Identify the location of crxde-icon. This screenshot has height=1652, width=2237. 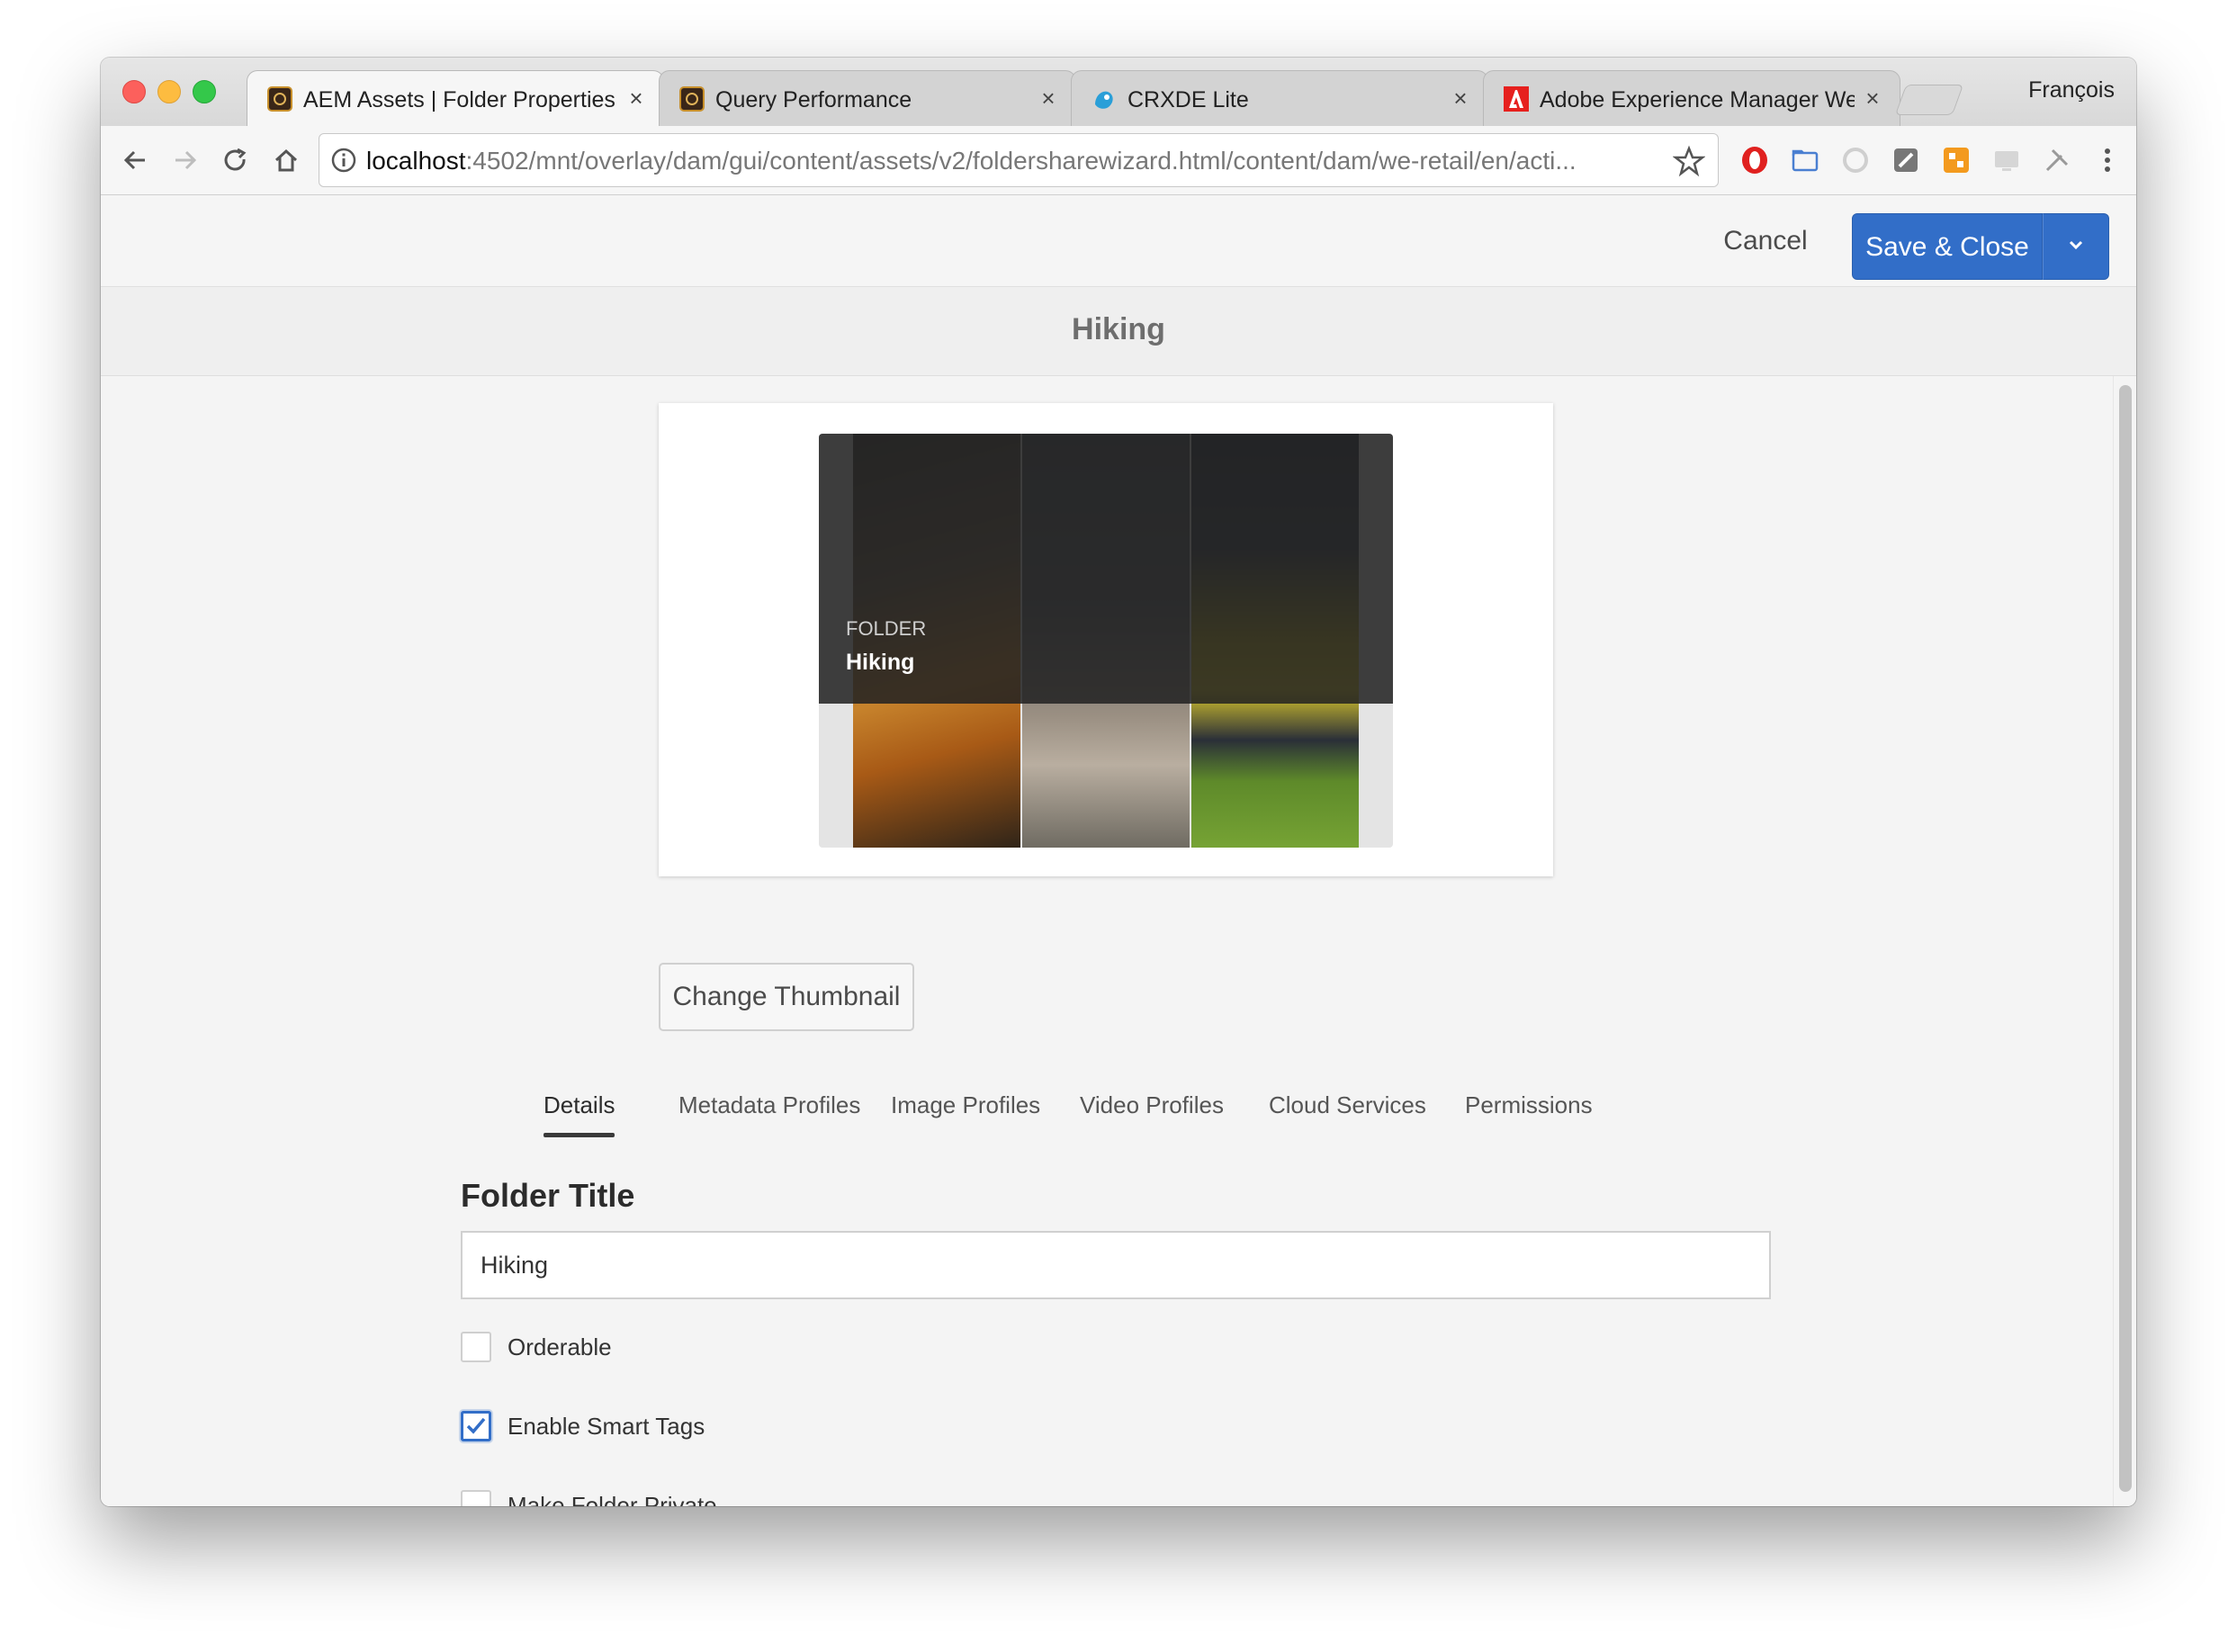
(1104, 99).